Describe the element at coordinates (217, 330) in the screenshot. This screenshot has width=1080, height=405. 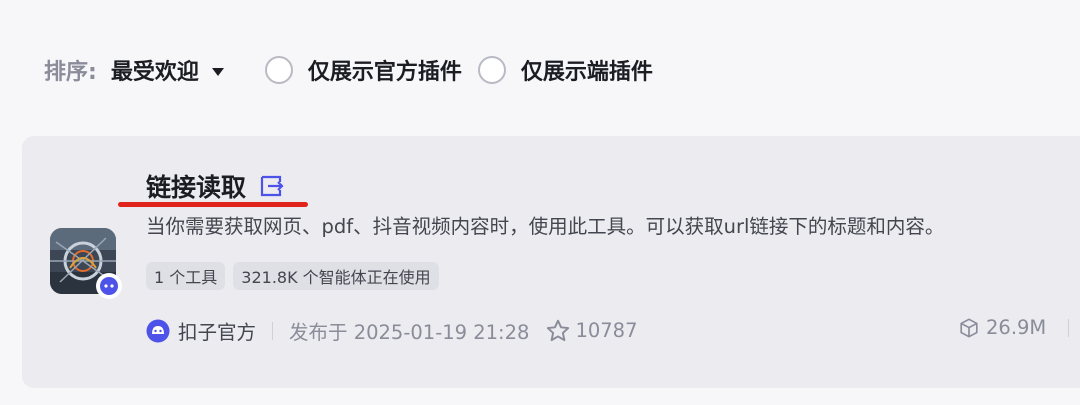
I see `author-name: 扣子官方` at that location.